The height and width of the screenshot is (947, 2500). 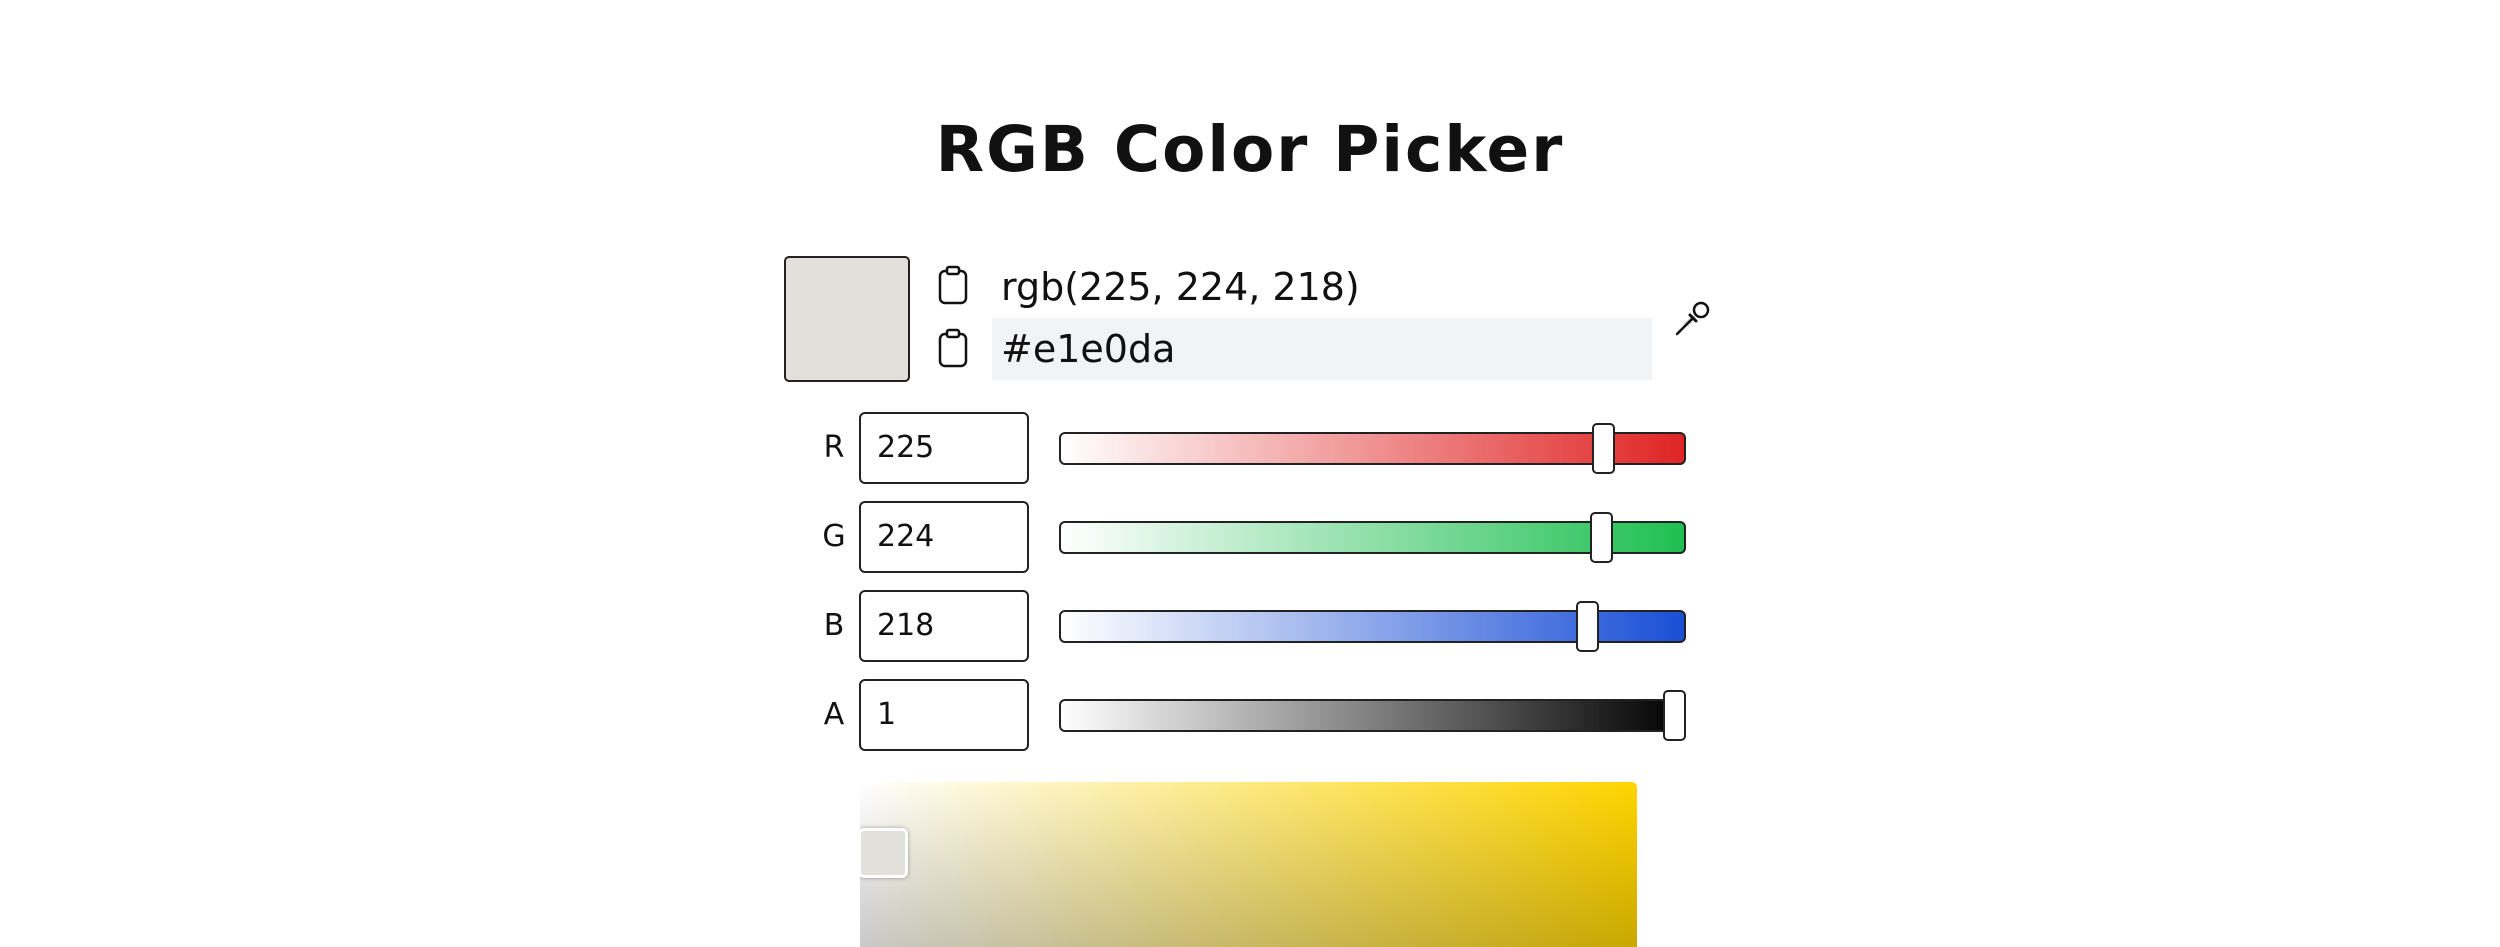 I want to click on eyedropper-icon, so click(x=1693, y=318).